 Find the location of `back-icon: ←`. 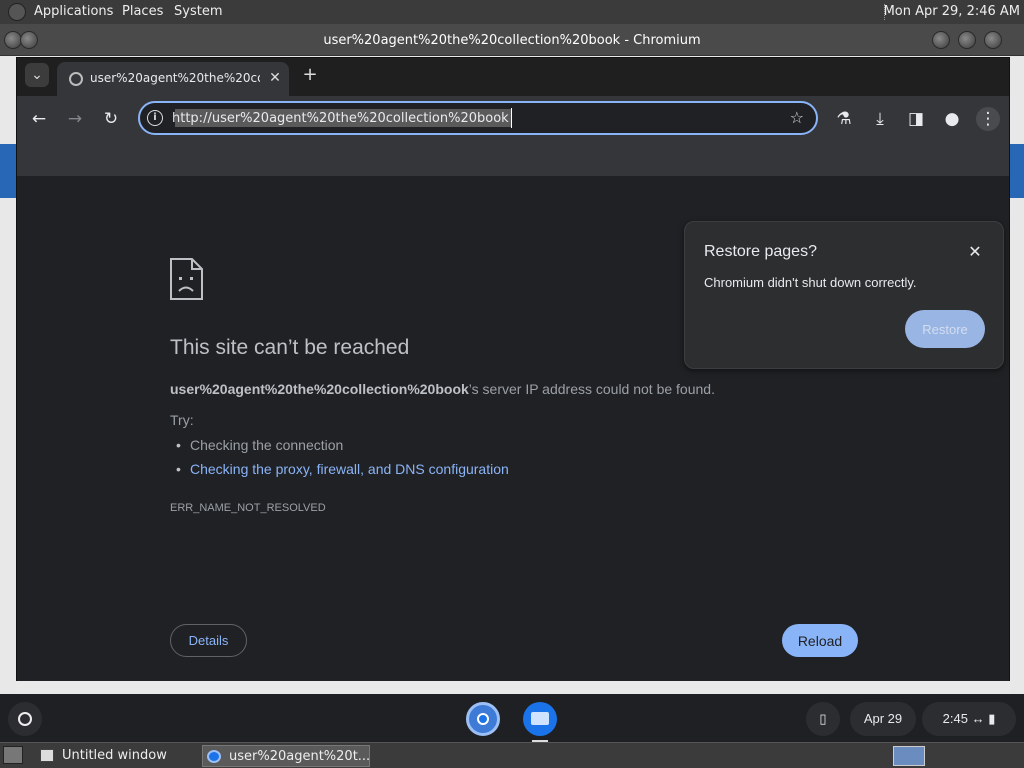

back-icon: ← is located at coordinates (39, 119).